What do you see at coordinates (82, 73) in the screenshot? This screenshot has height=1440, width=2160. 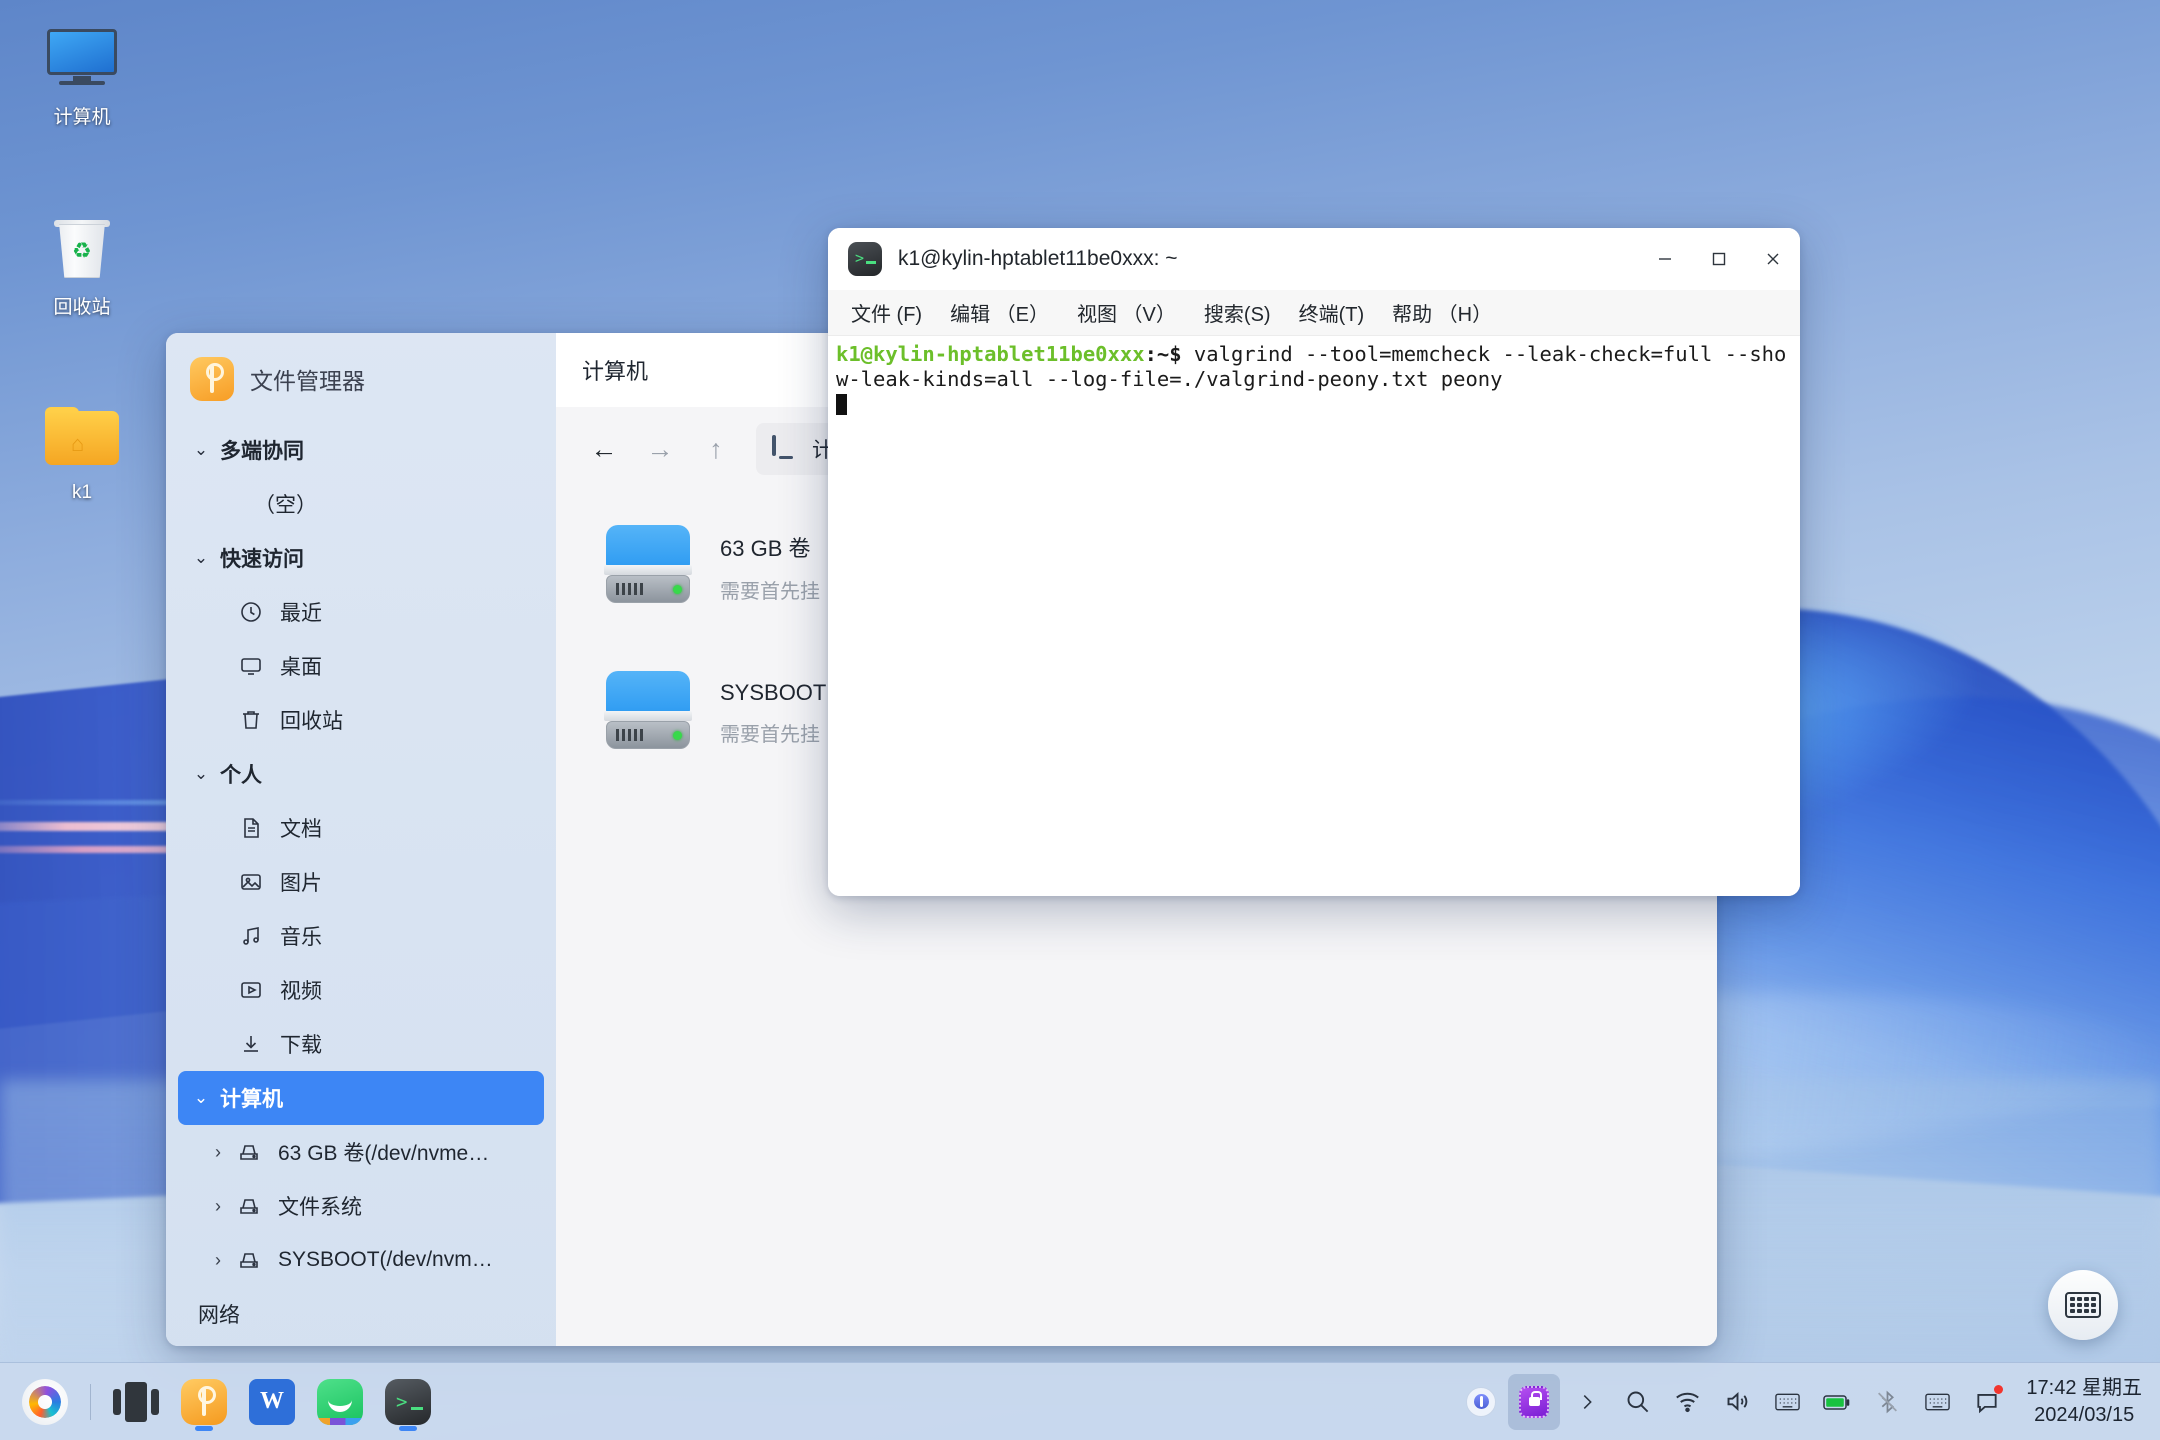 I see `desktop-icon-computer: 计算机` at bounding box center [82, 73].